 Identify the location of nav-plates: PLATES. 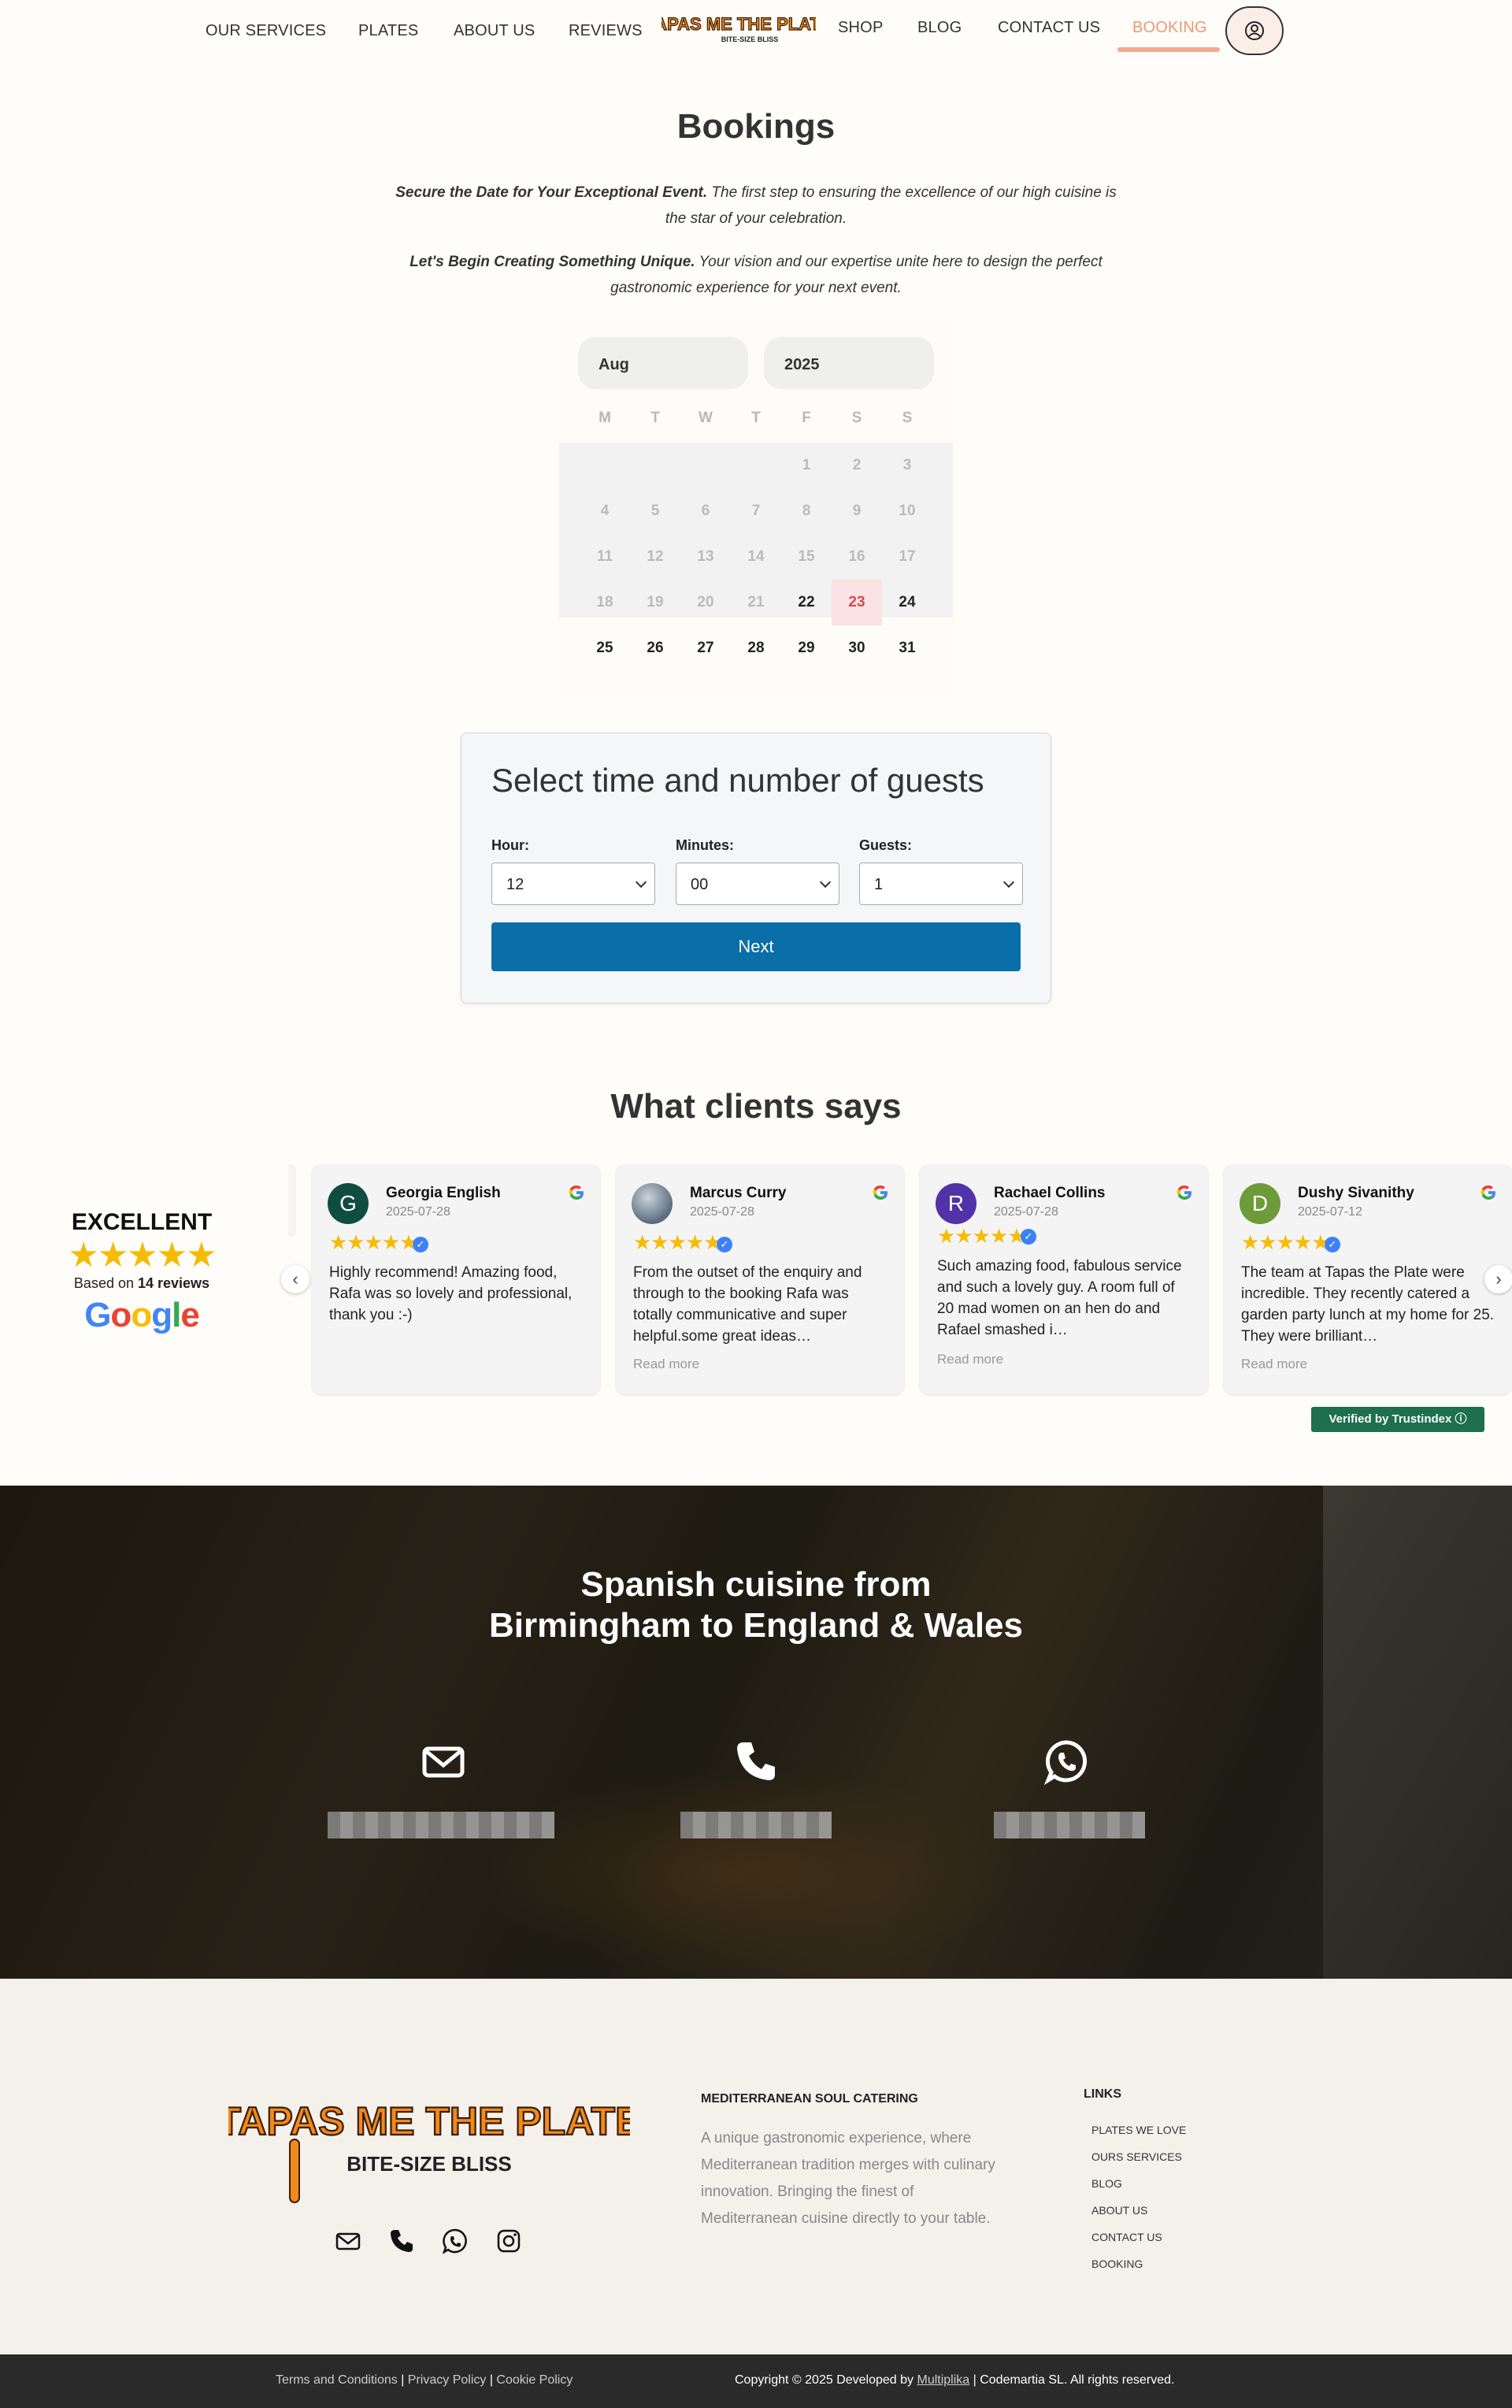
(388, 31).